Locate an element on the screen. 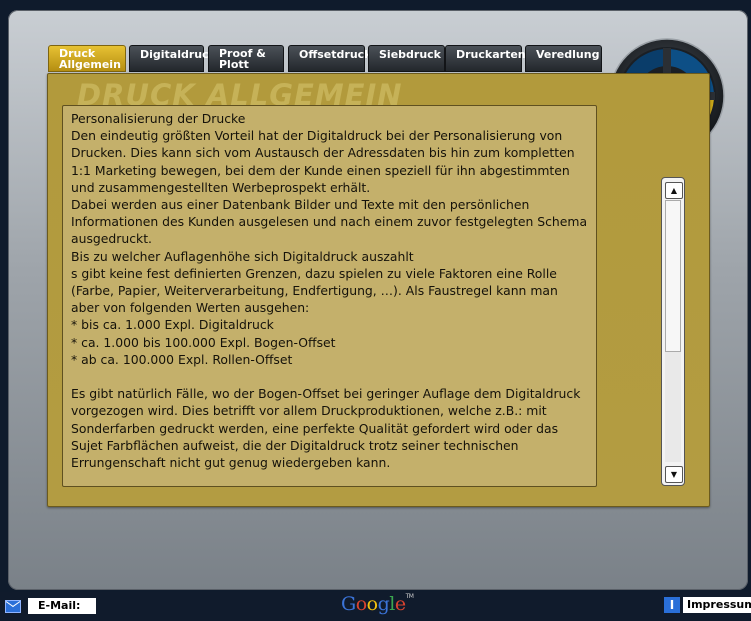  info-icon: I is located at coordinates (672, 605).